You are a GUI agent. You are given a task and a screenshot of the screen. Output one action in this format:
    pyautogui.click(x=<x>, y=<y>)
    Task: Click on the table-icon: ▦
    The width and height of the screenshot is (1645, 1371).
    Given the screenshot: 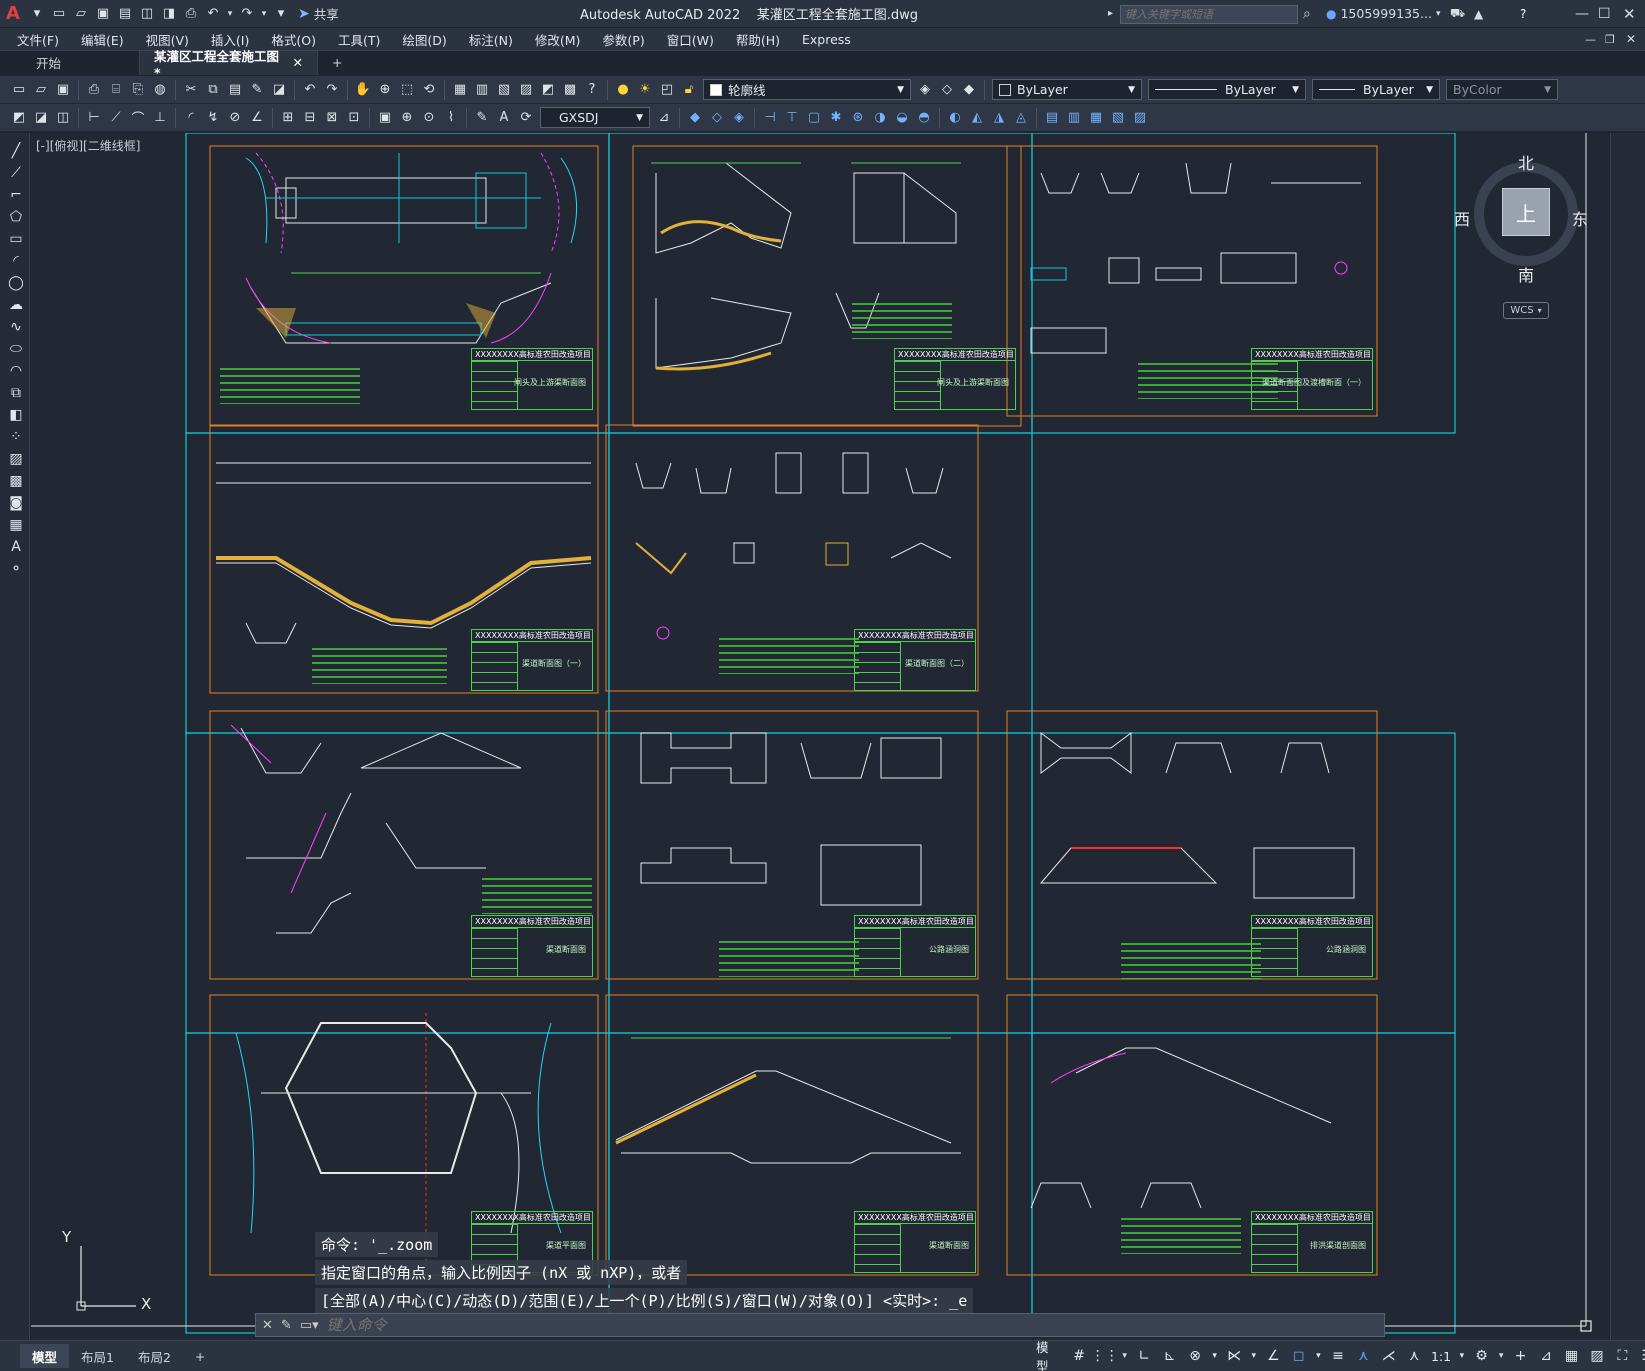 What is the action you would take?
    pyautogui.click(x=16, y=525)
    